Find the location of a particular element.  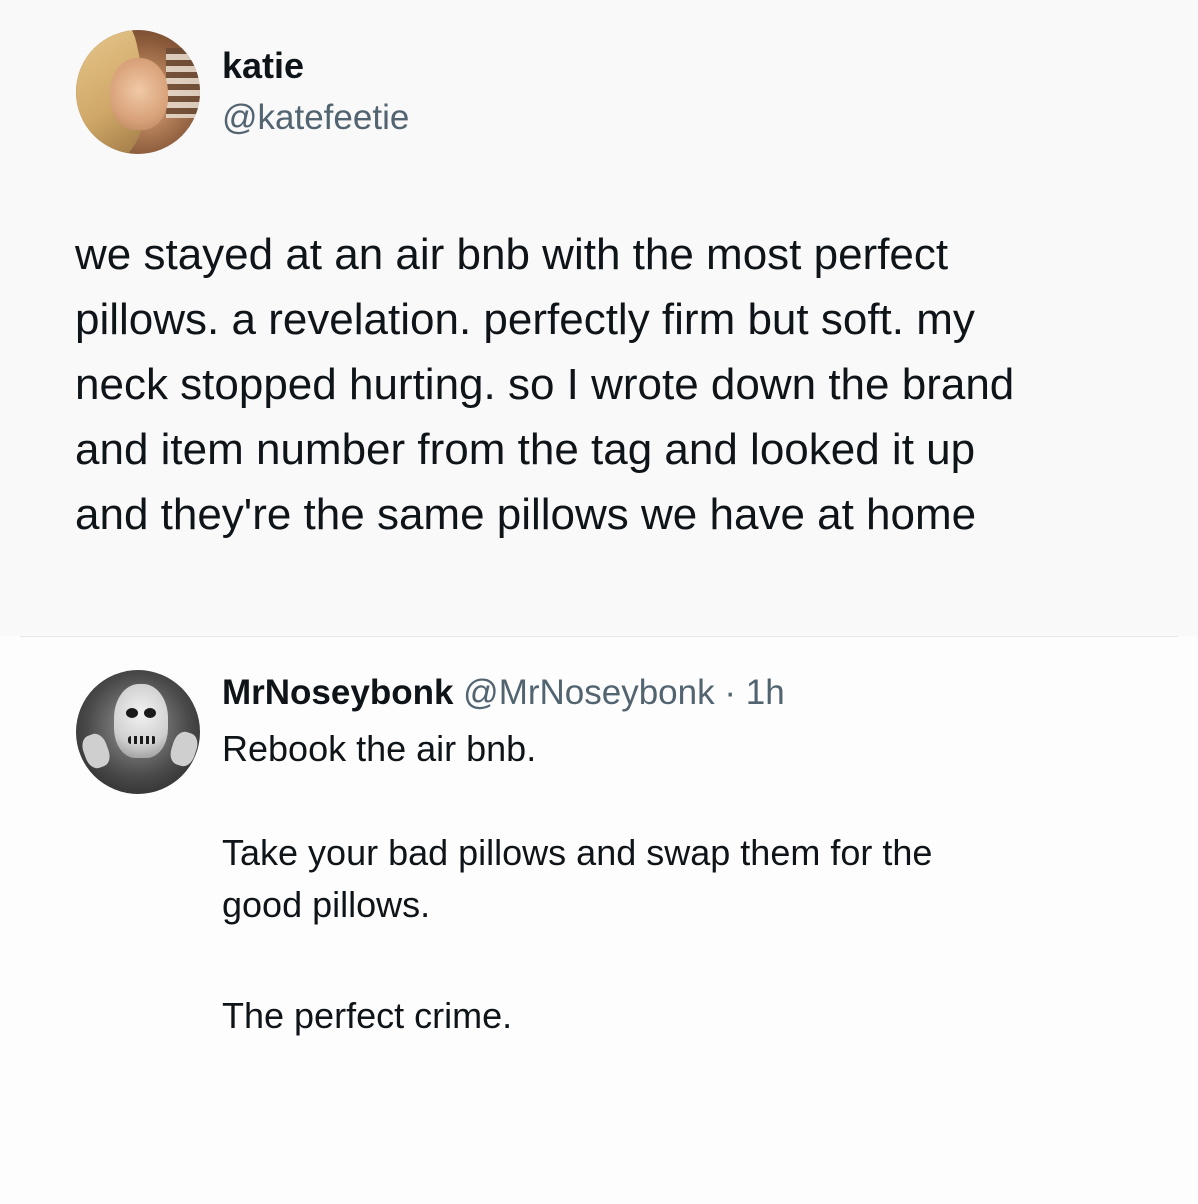

reply-handle: @MrNoseybonk is located at coordinates (588, 692).